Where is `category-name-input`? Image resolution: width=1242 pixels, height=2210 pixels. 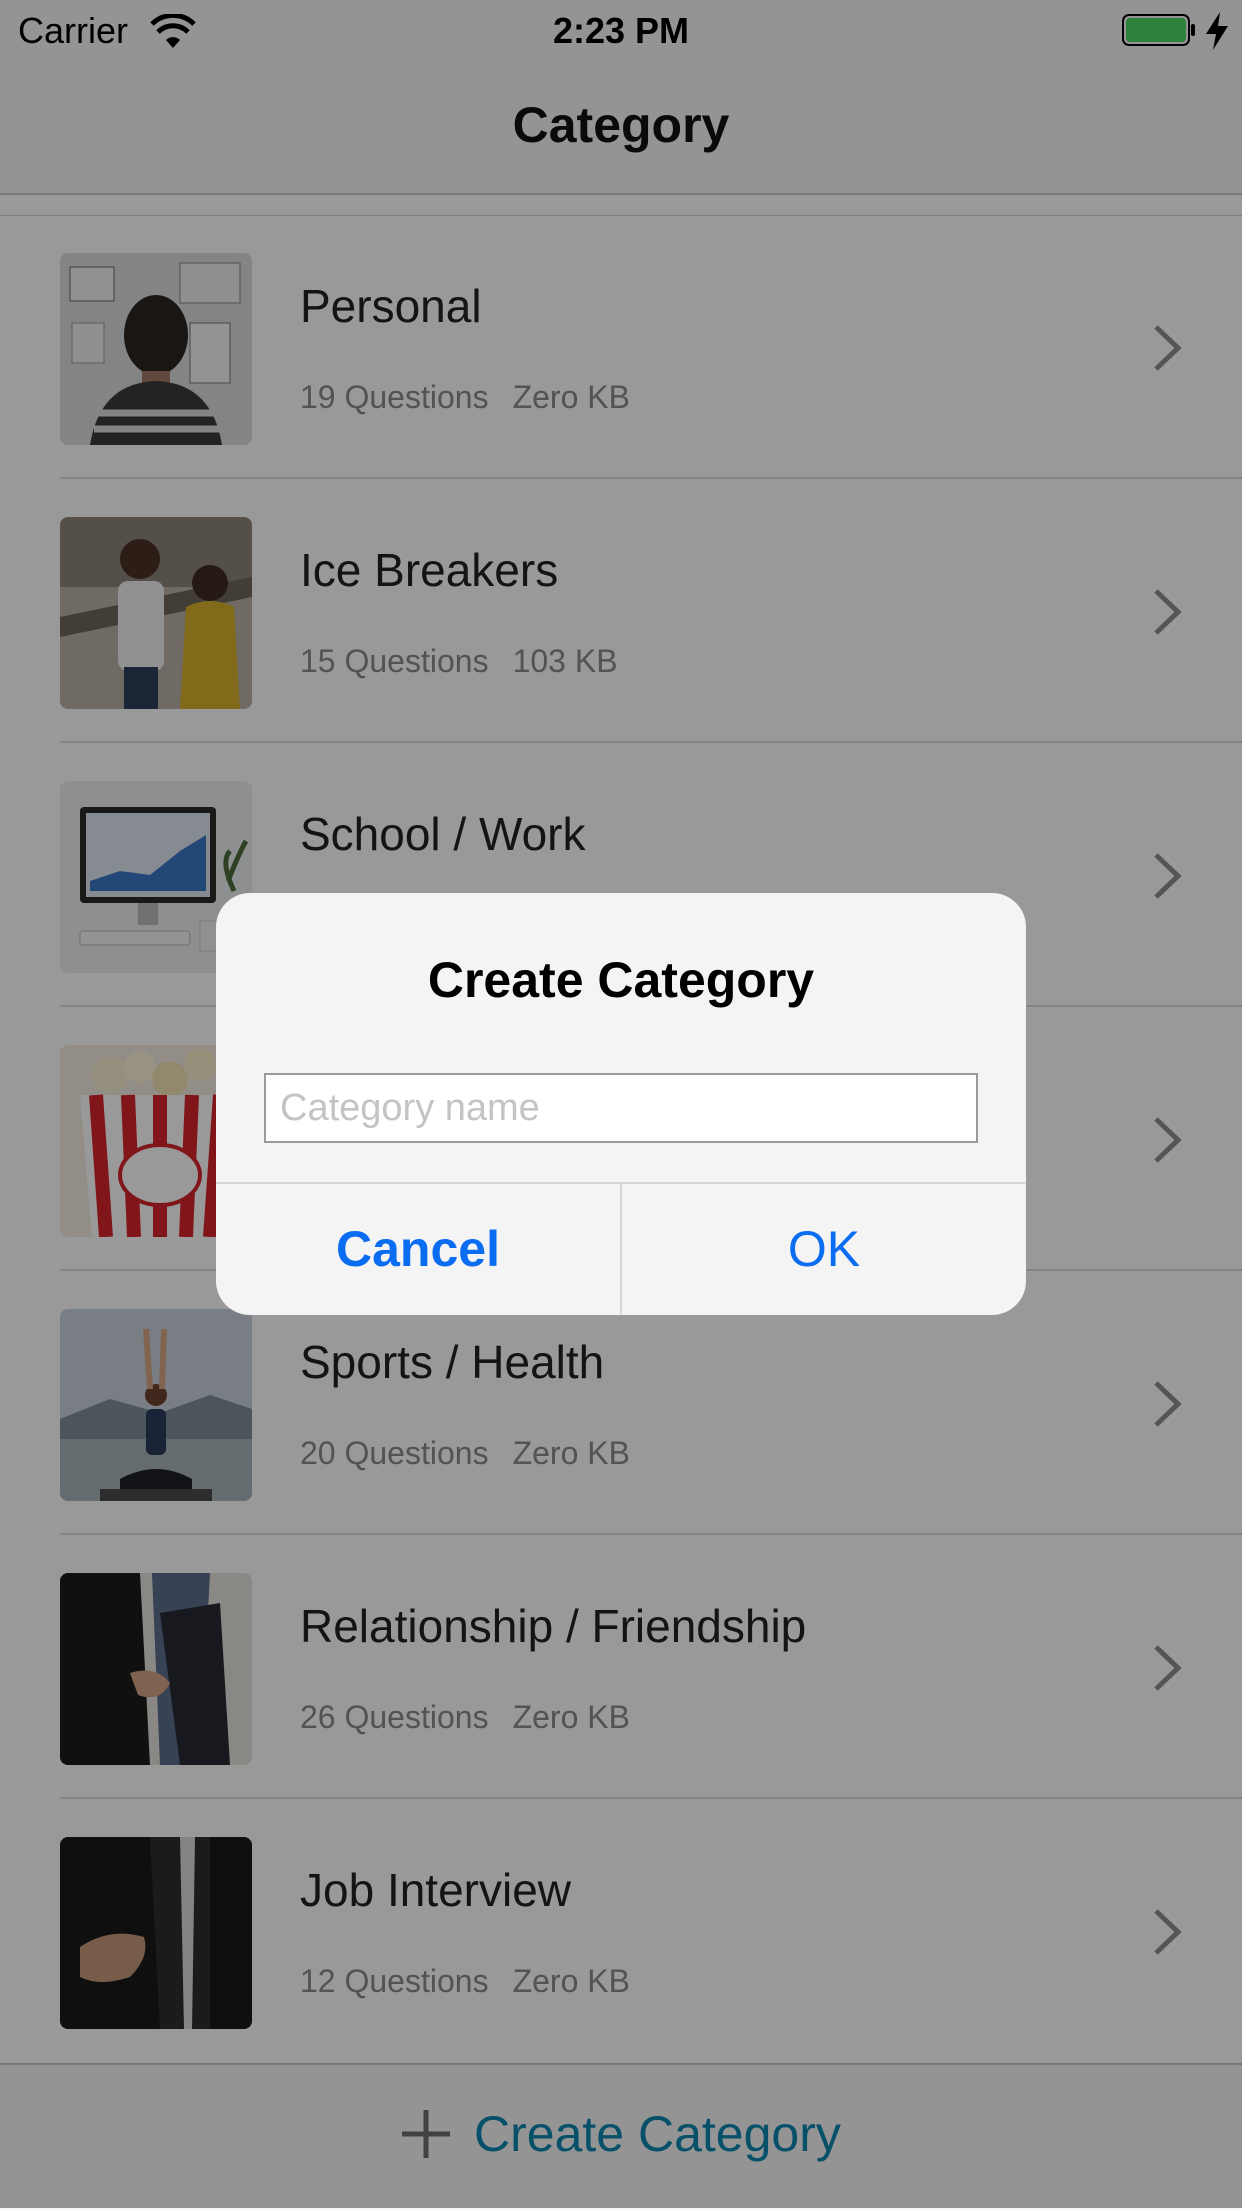
category-name-input is located at coordinates (621, 1108).